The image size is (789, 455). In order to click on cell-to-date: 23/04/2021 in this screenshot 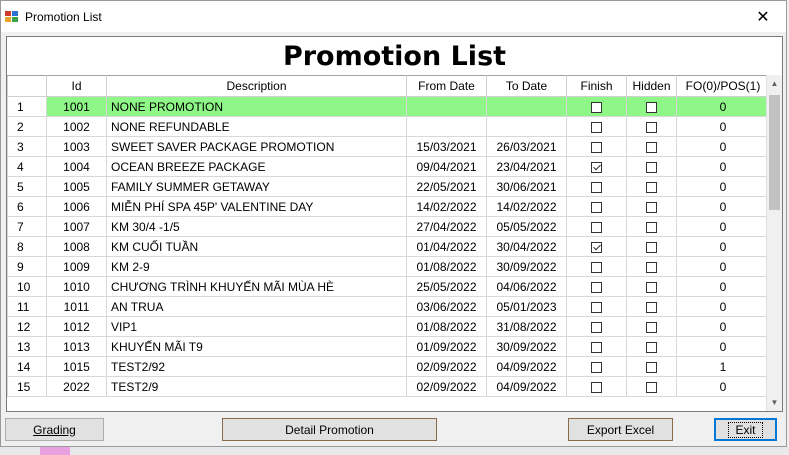, I will do `click(526, 166)`.